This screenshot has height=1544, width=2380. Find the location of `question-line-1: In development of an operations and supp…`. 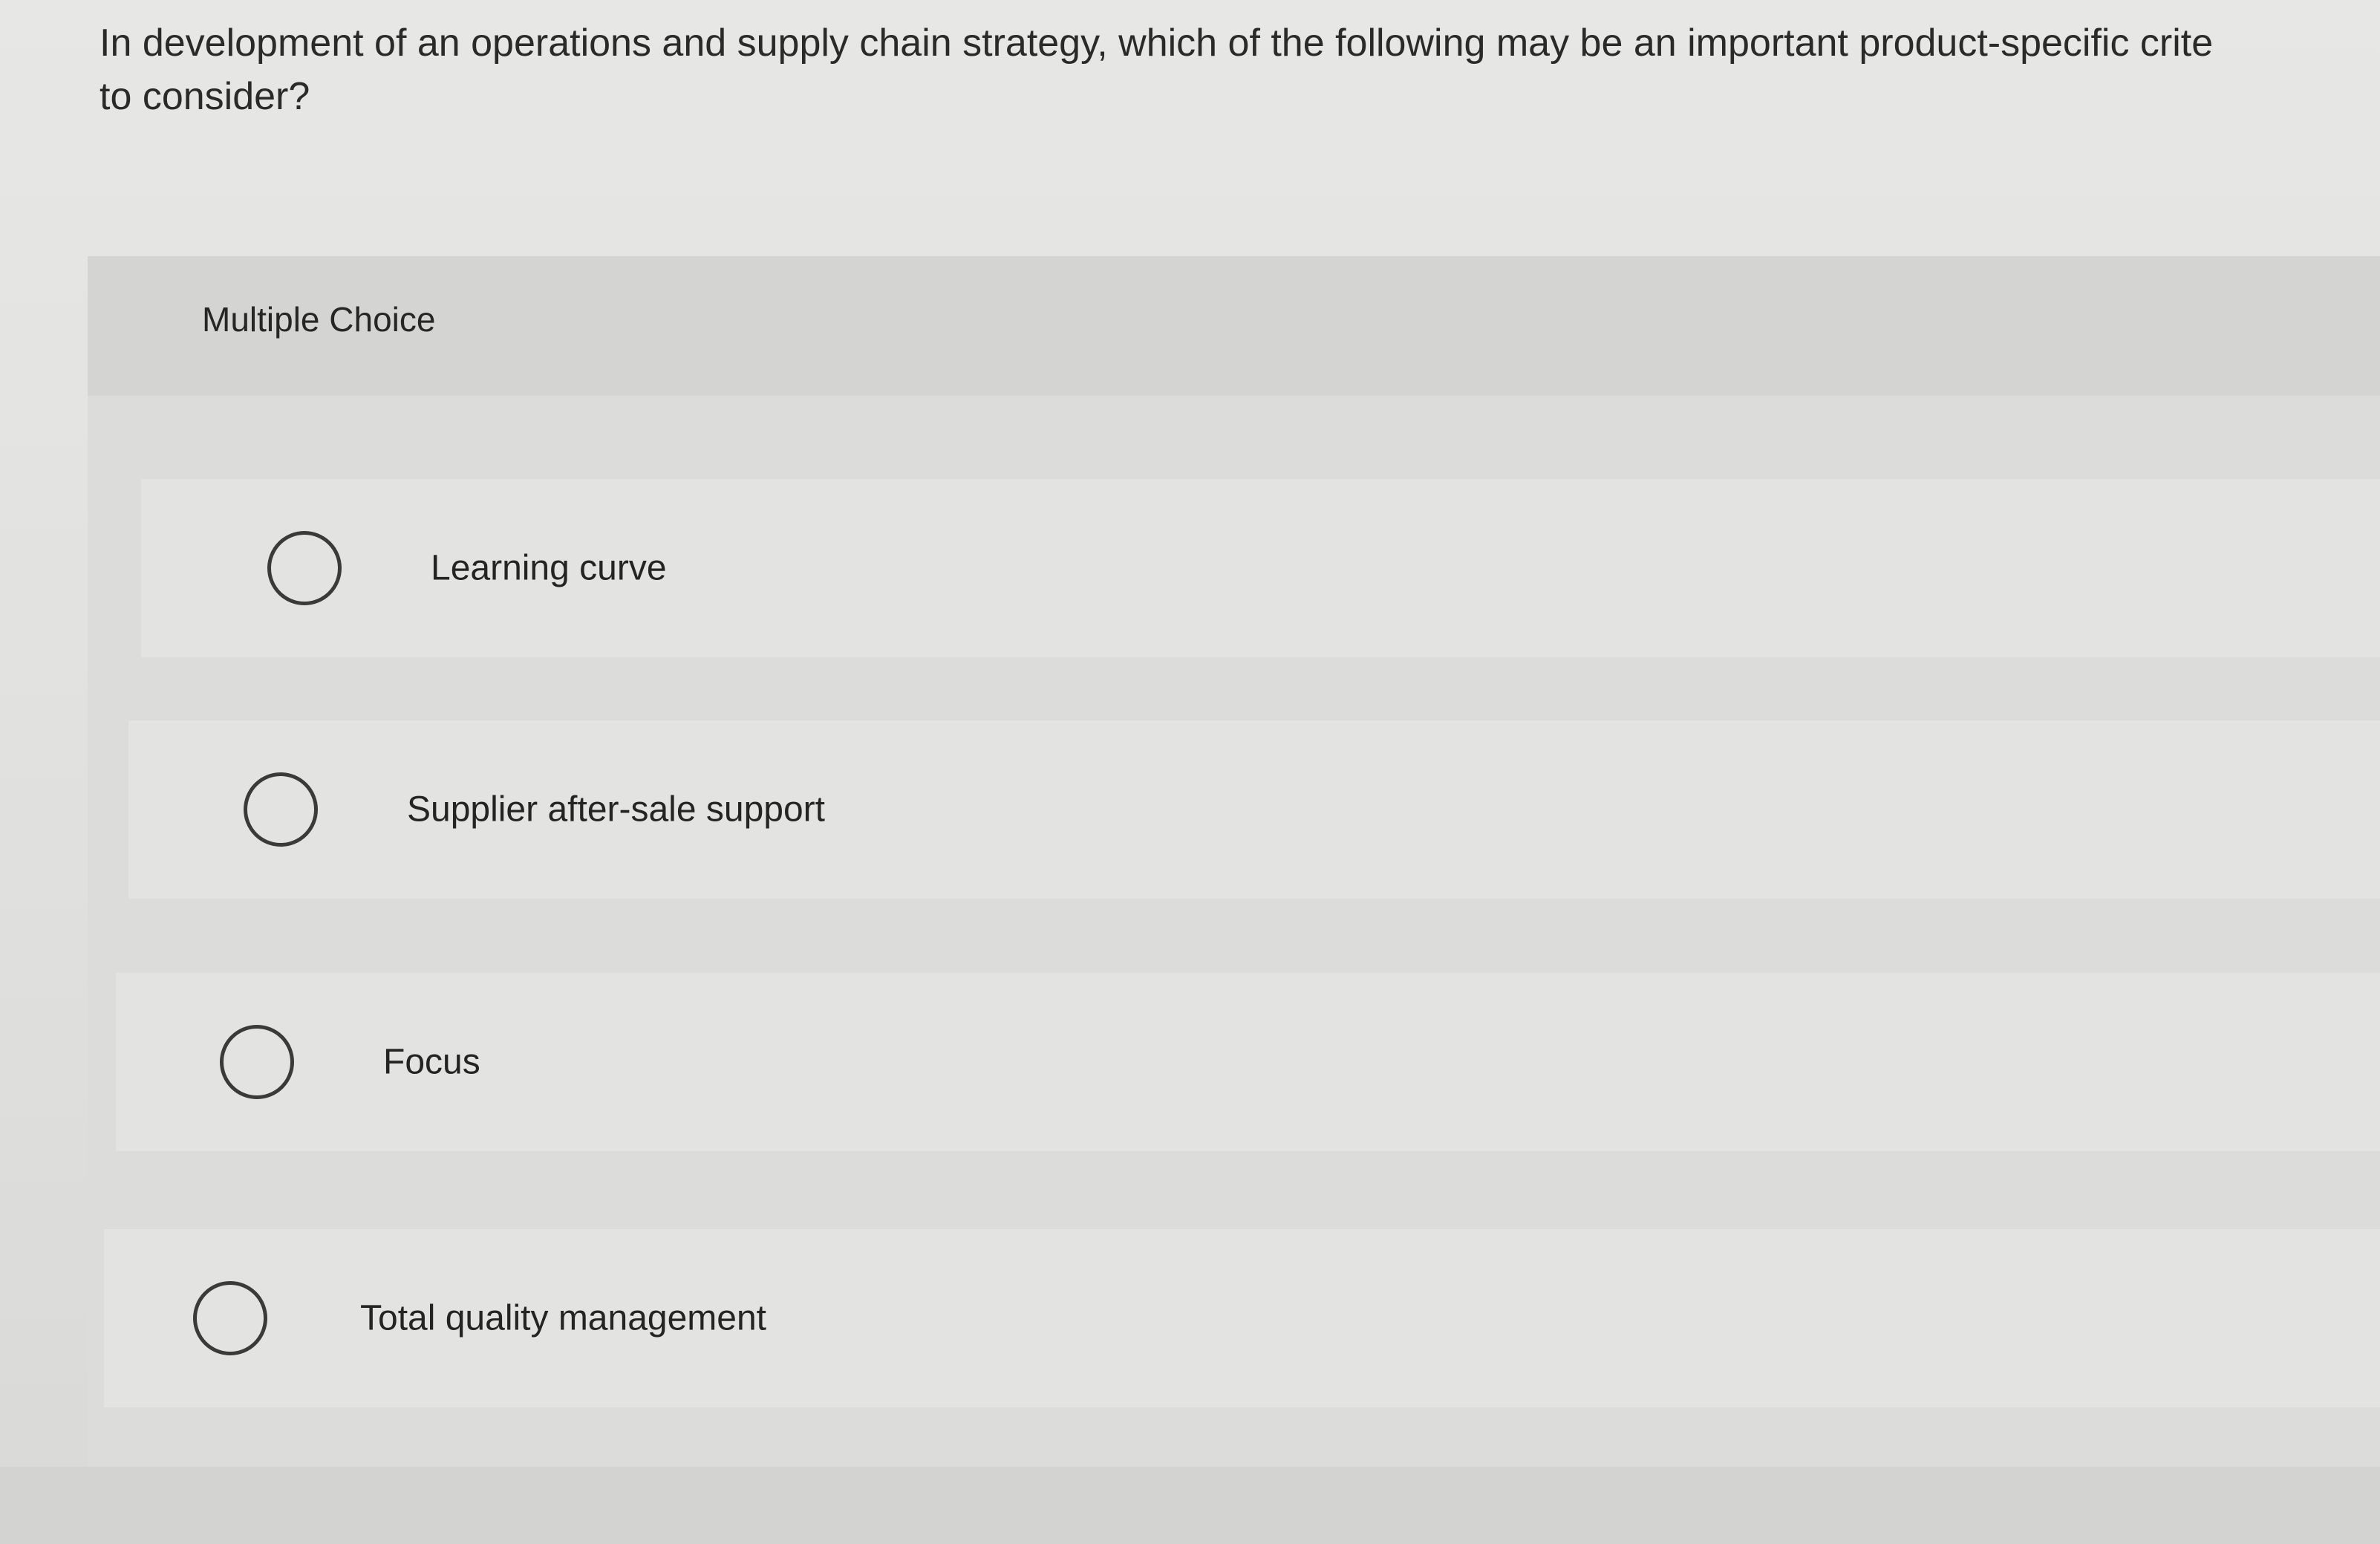

question-line-1: In development of an operations and supp… is located at coordinates (1157, 43).